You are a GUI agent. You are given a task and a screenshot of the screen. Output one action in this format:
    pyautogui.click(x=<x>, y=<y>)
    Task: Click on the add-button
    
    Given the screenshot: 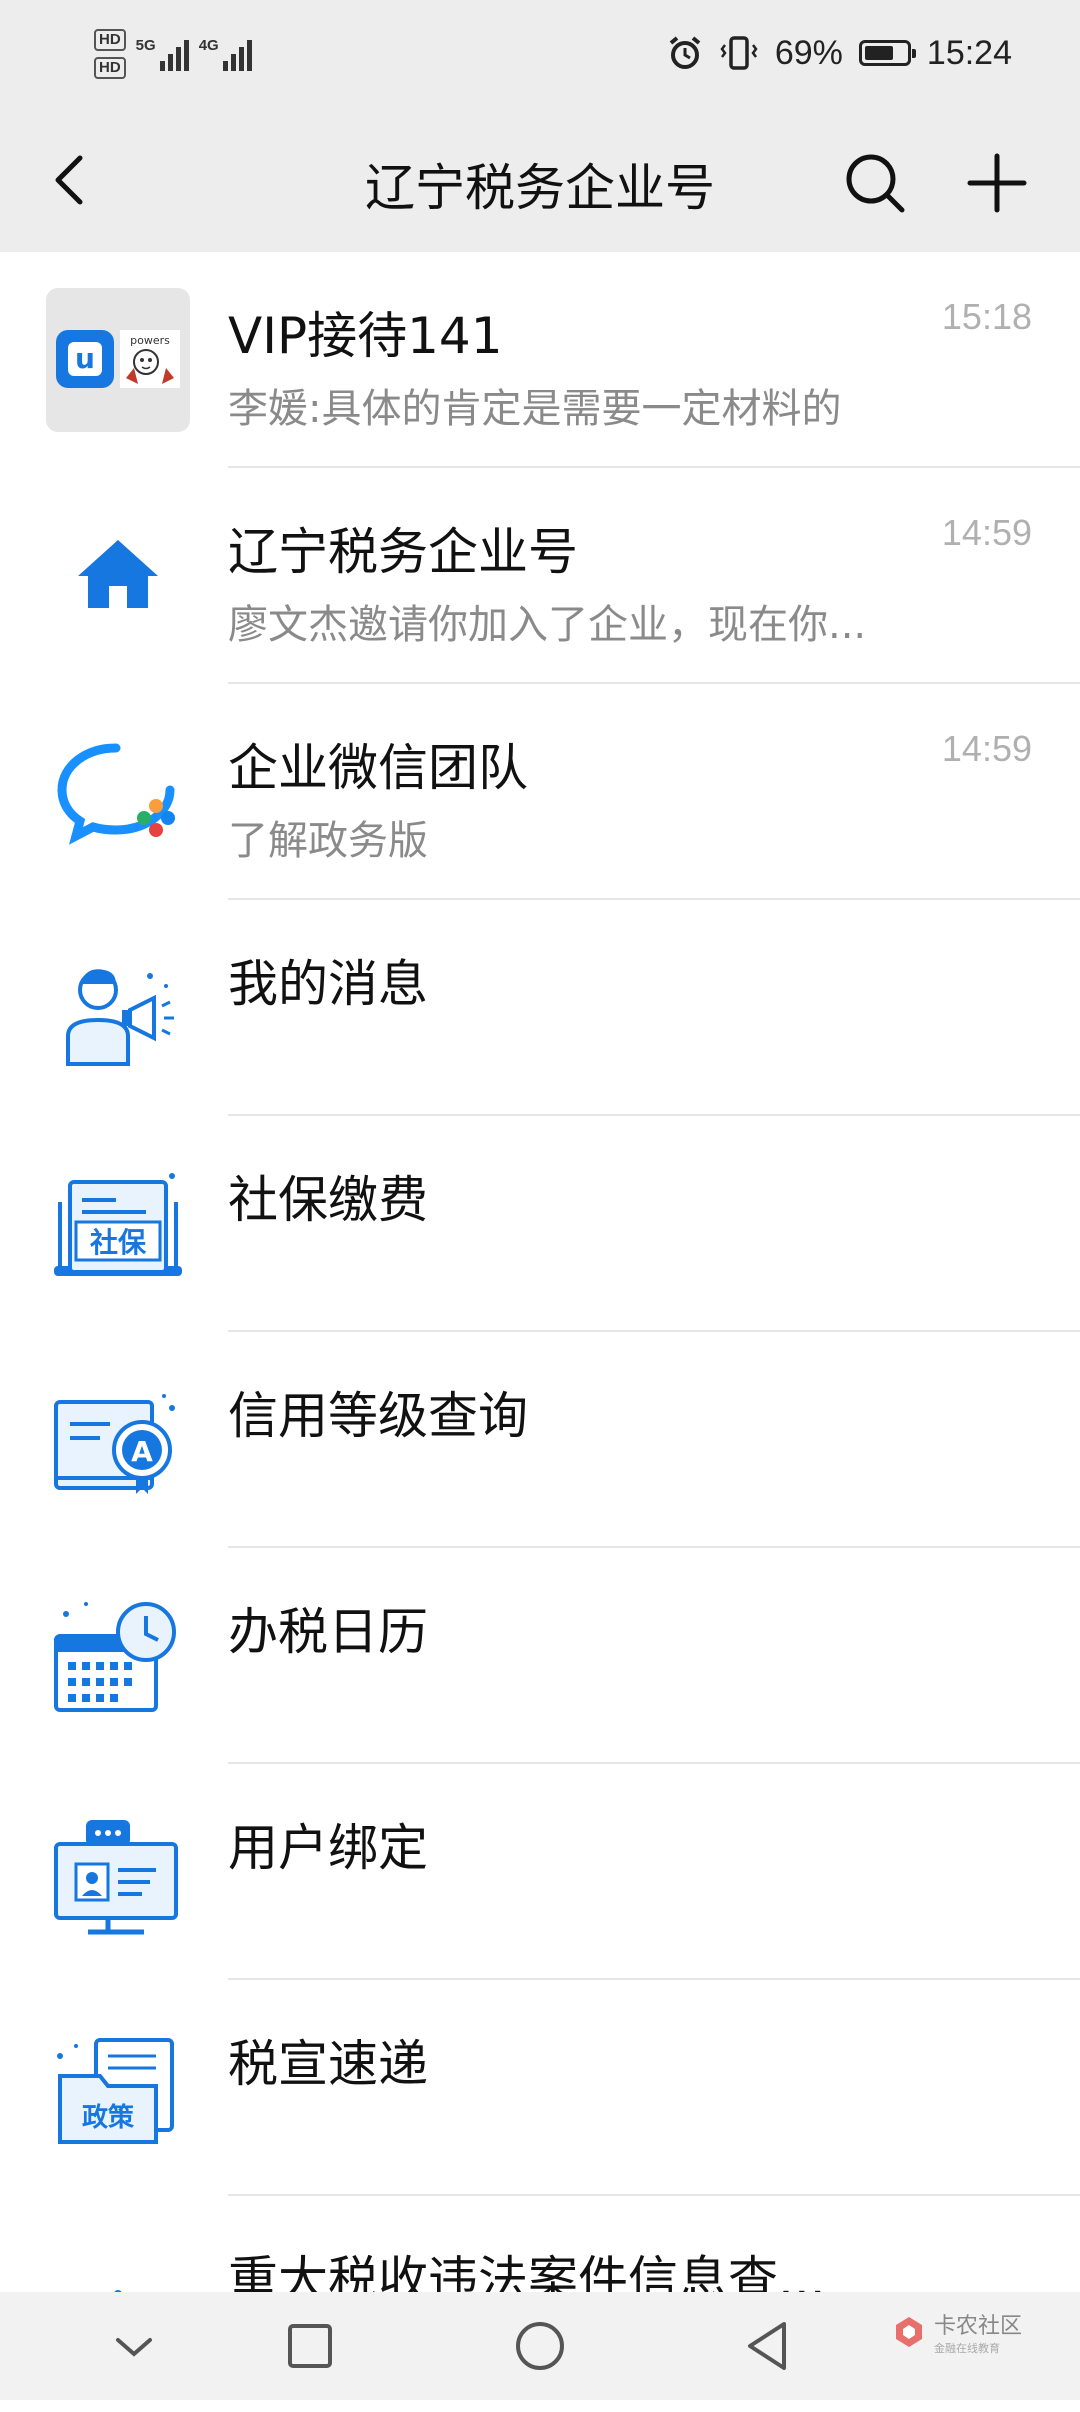 What is the action you would take?
    pyautogui.click(x=997, y=183)
    